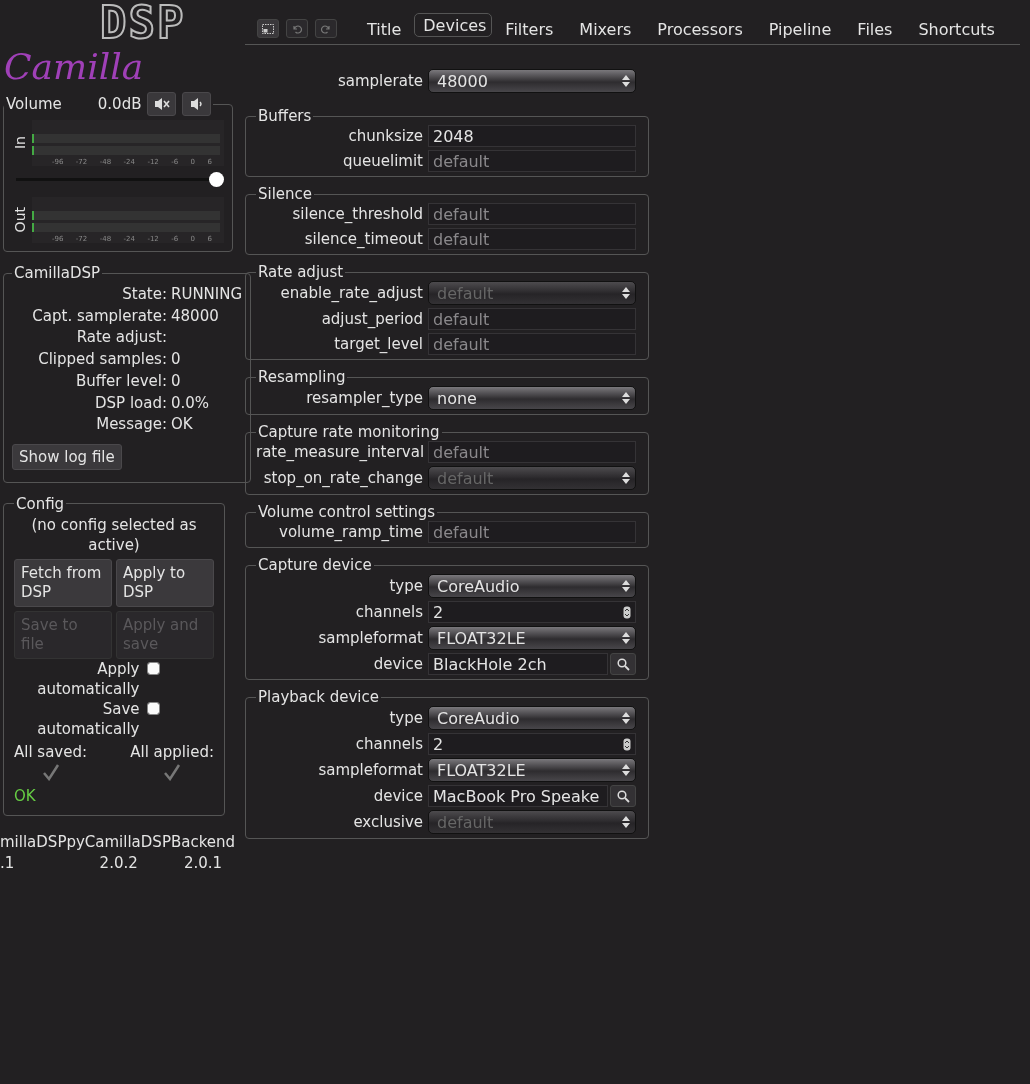  What do you see at coordinates (118, 842) in the screenshot?
I see `version-name: pyCamillaDSP` at bounding box center [118, 842].